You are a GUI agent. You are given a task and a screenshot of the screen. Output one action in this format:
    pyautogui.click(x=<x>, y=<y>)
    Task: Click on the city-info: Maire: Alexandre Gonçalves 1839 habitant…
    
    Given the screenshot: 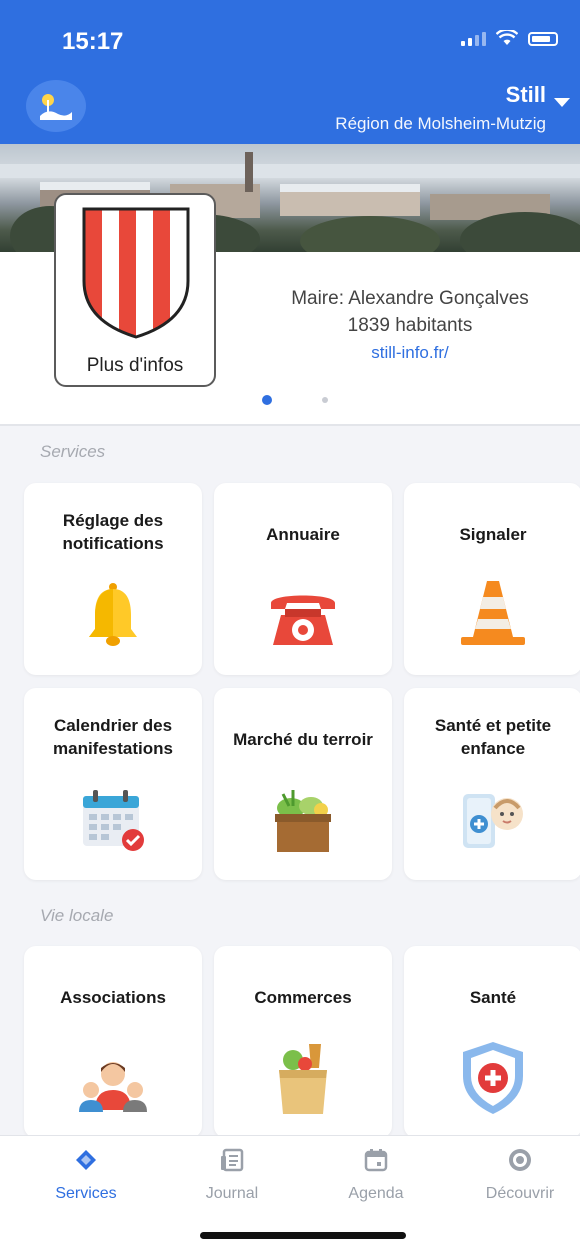 What is the action you would take?
    pyautogui.click(x=410, y=325)
    